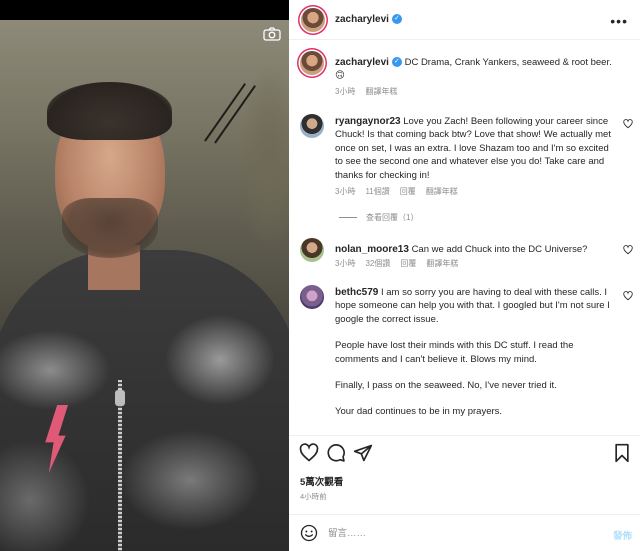 This screenshot has height=551, width=640. I want to click on caption-username: zacharylevi, so click(362, 62).